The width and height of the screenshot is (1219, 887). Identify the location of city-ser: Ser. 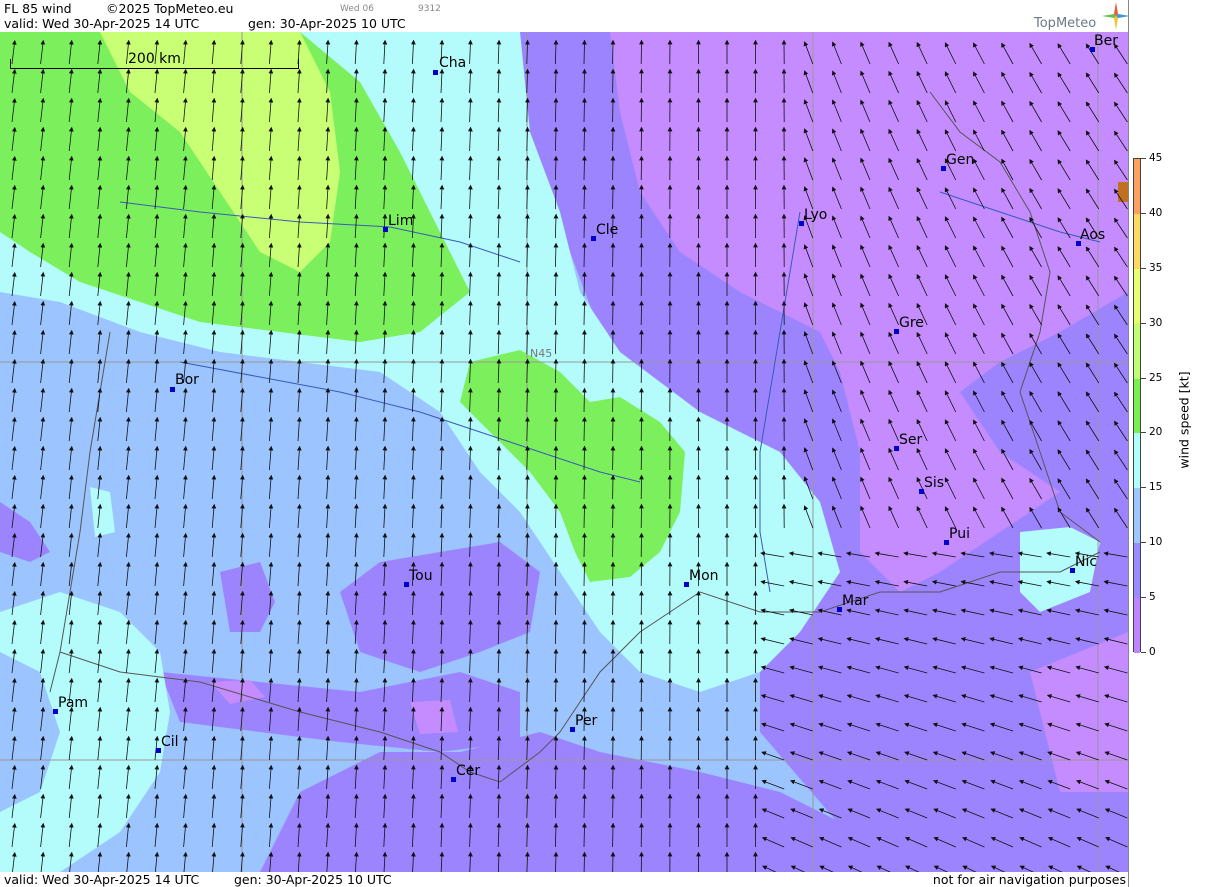
(910, 440).